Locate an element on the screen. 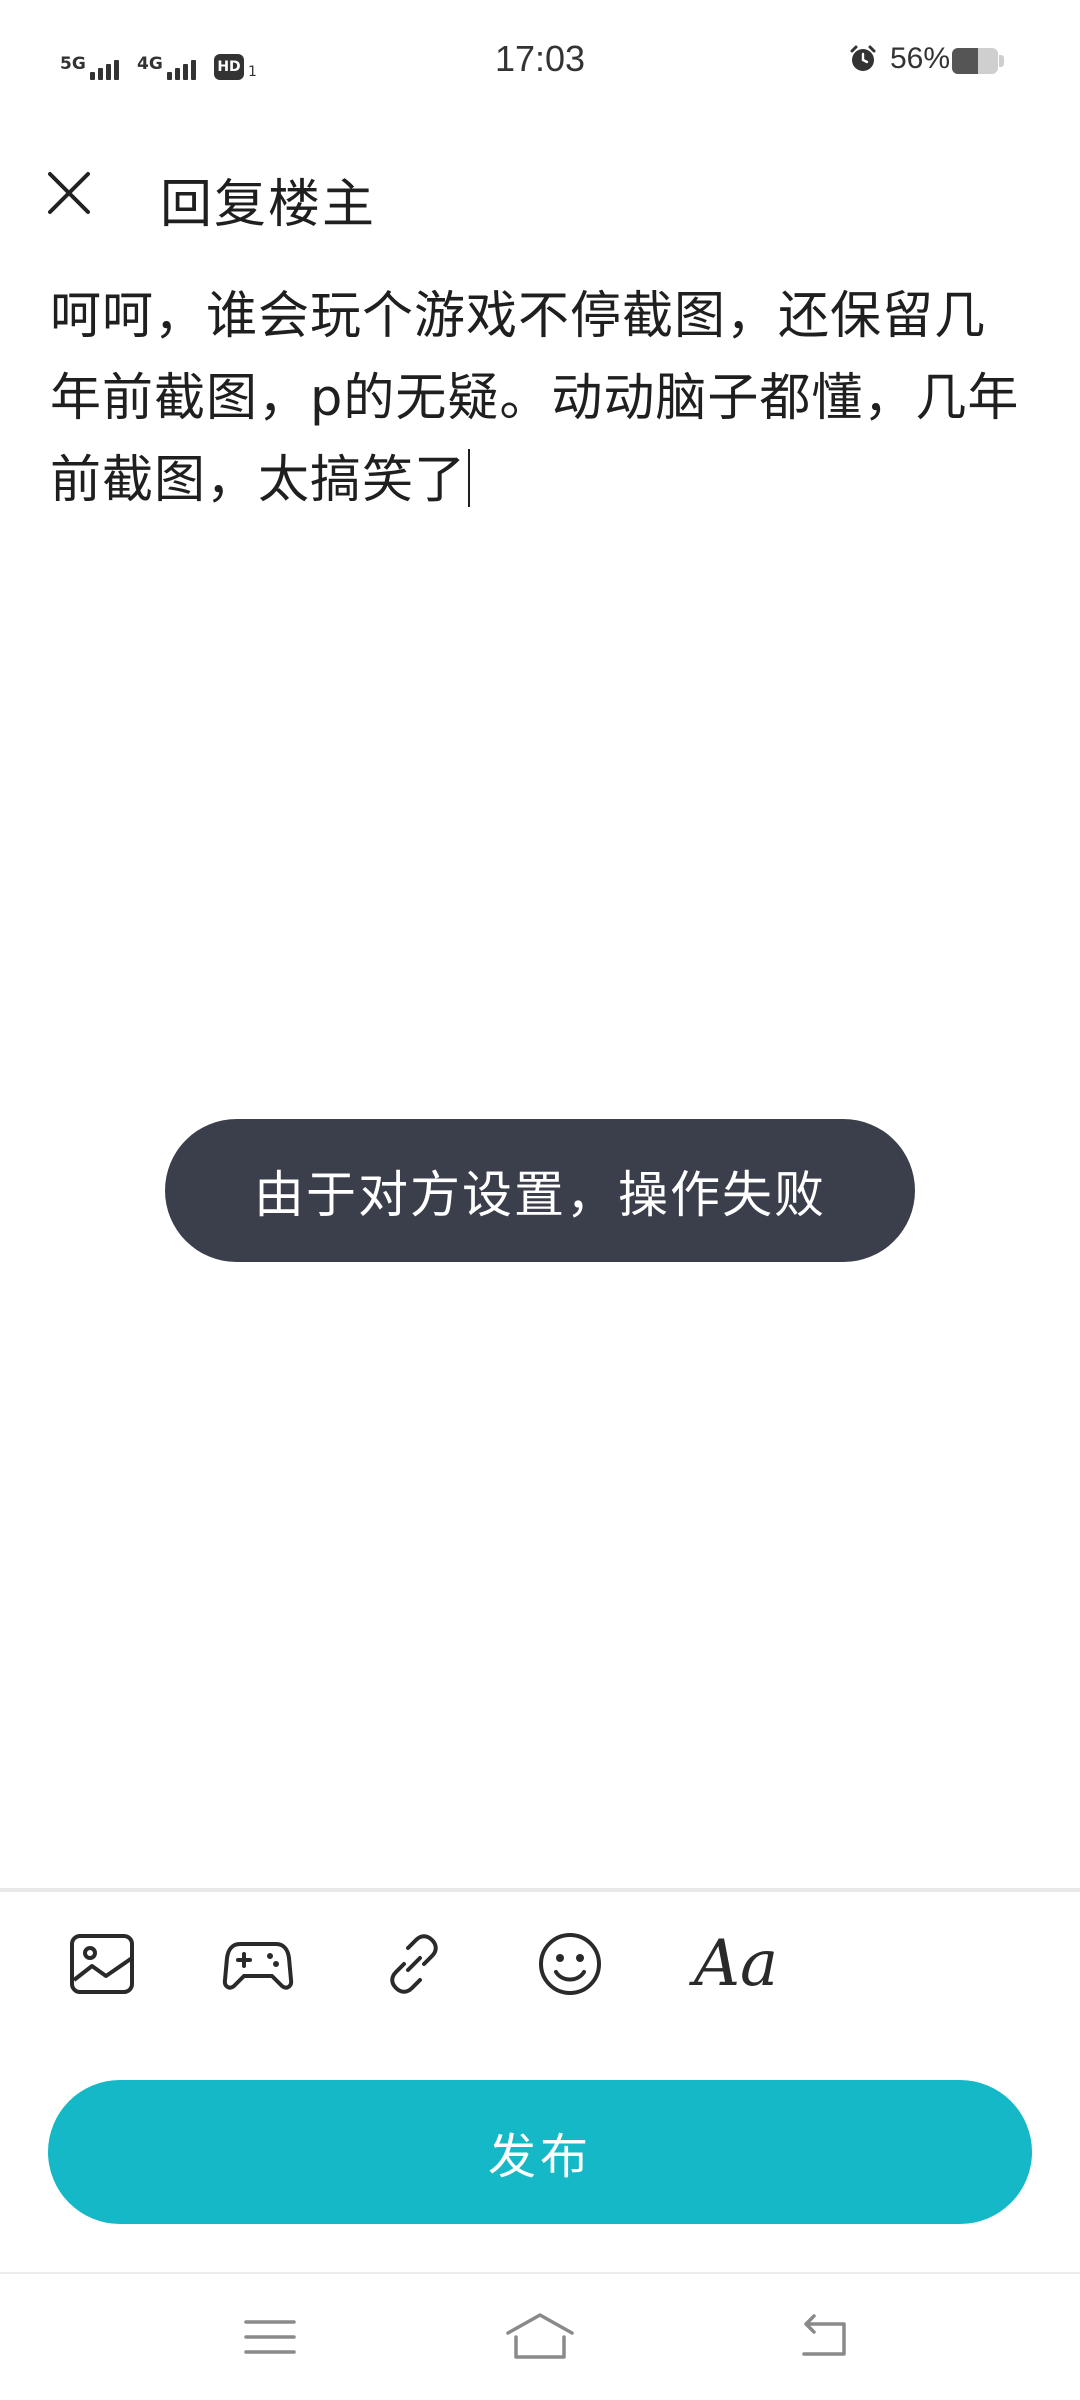 The image size is (1080, 2400). battery-nub is located at coordinates (1001, 61).